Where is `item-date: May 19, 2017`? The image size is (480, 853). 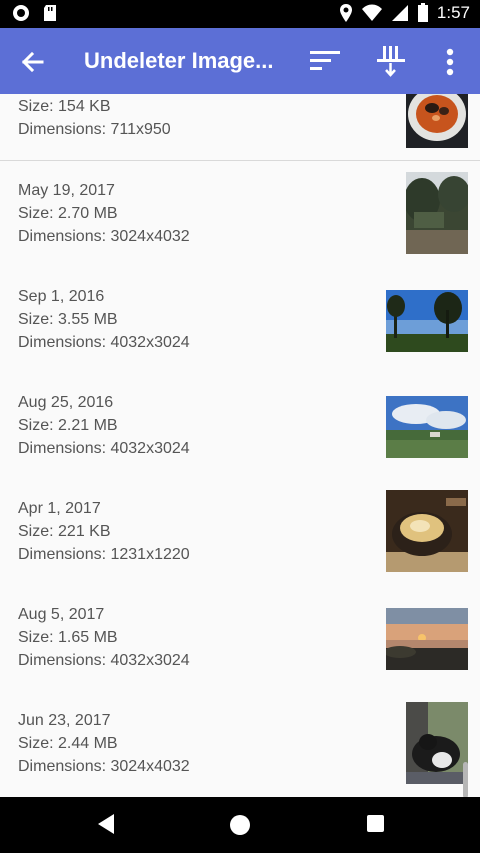
item-date: May 19, 2017 is located at coordinates (66, 190).